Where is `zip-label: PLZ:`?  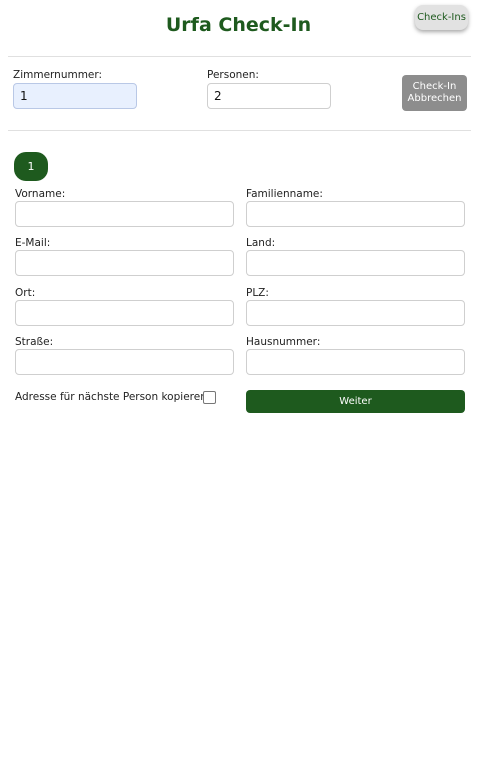
zip-label: PLZ: is located at coordinates (257, 293).